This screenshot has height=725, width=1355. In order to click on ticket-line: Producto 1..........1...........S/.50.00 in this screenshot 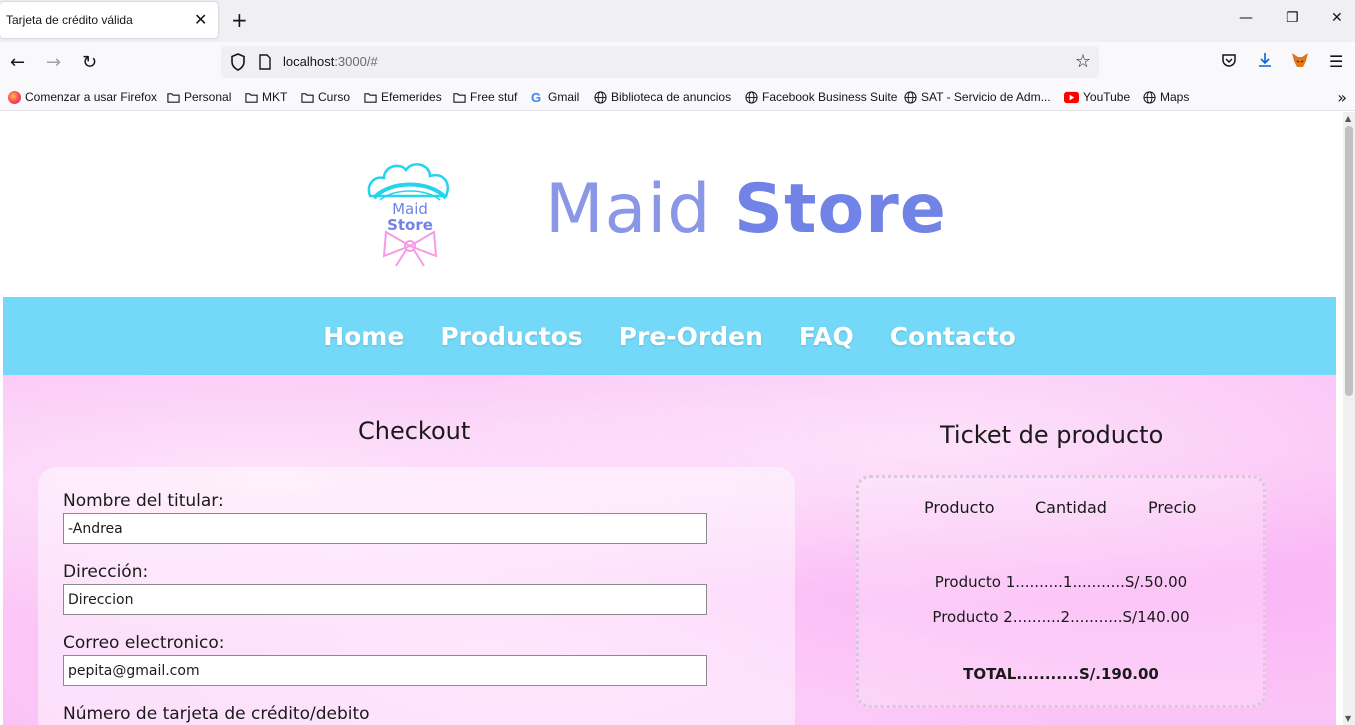, I will do `click(1061, 582)`.